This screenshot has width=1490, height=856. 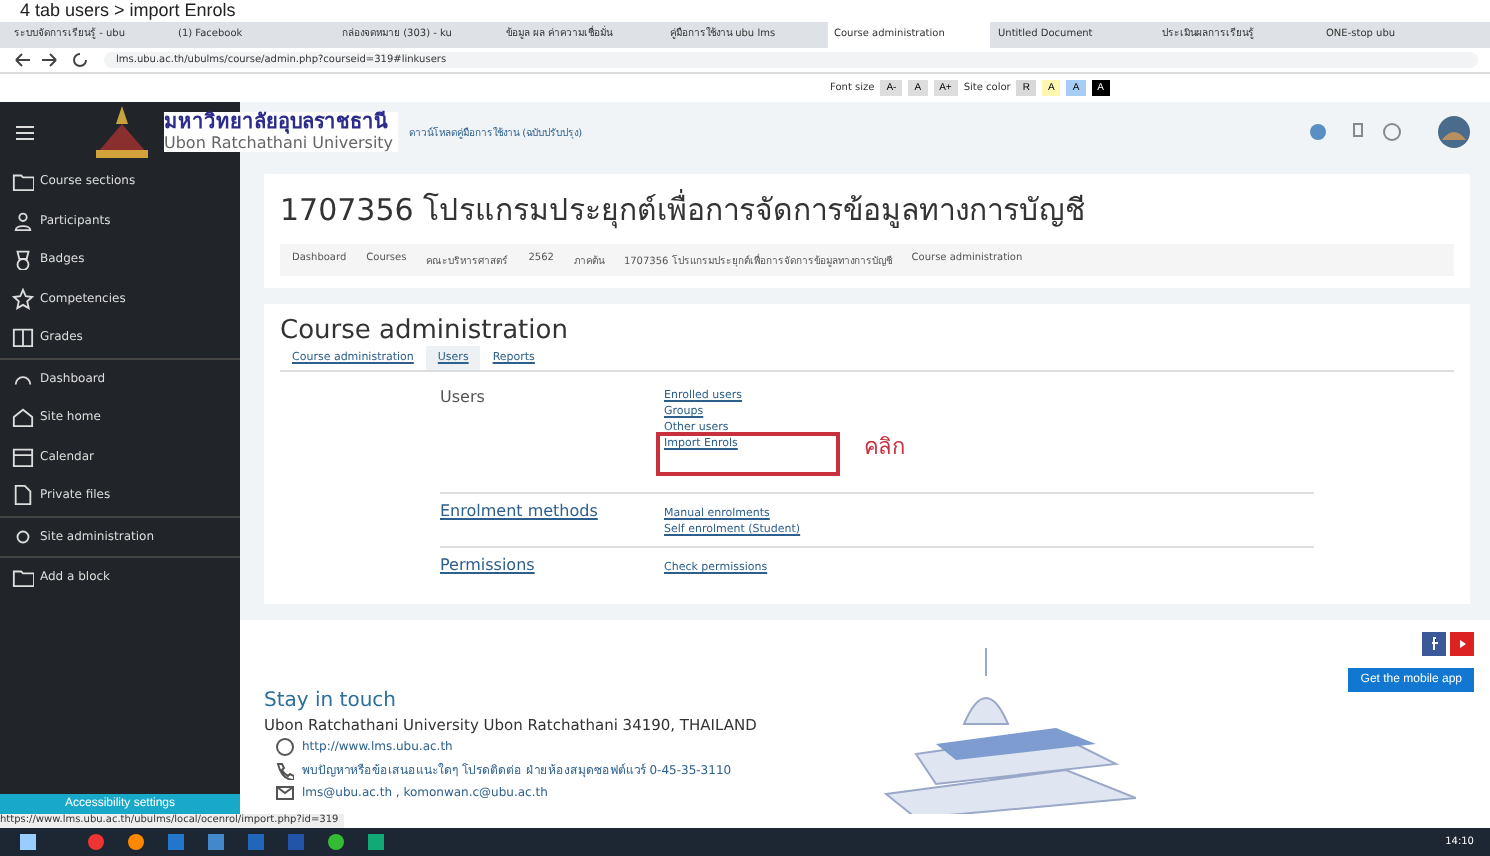 I want to click on logo-icon, so click(x=122, y=132).